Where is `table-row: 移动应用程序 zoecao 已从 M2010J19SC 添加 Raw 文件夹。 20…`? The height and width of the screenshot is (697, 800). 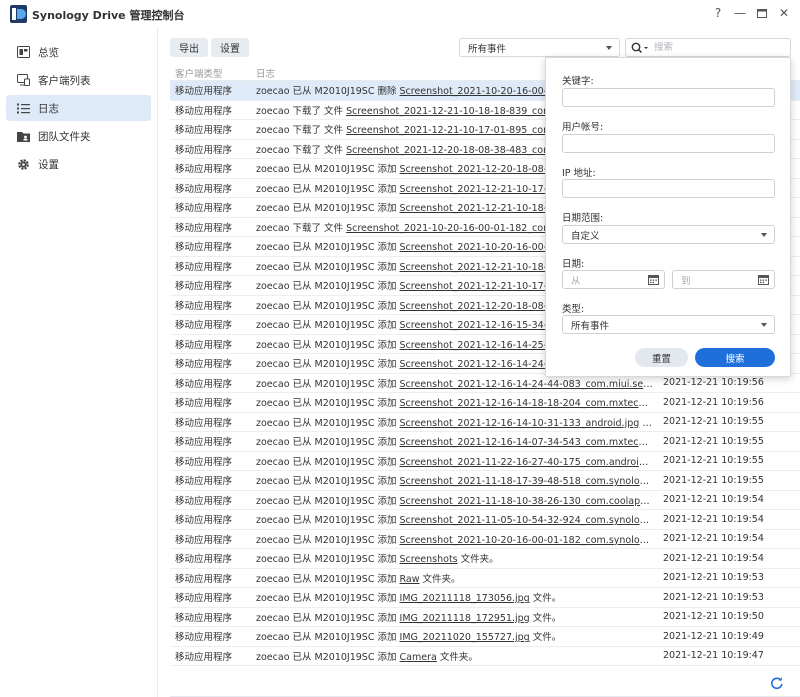 table-row: 移动应用程序 zoecao 已从 M2010J19SC 添加 Raw 文件夹。 20… is located at coordinates (485, 578).